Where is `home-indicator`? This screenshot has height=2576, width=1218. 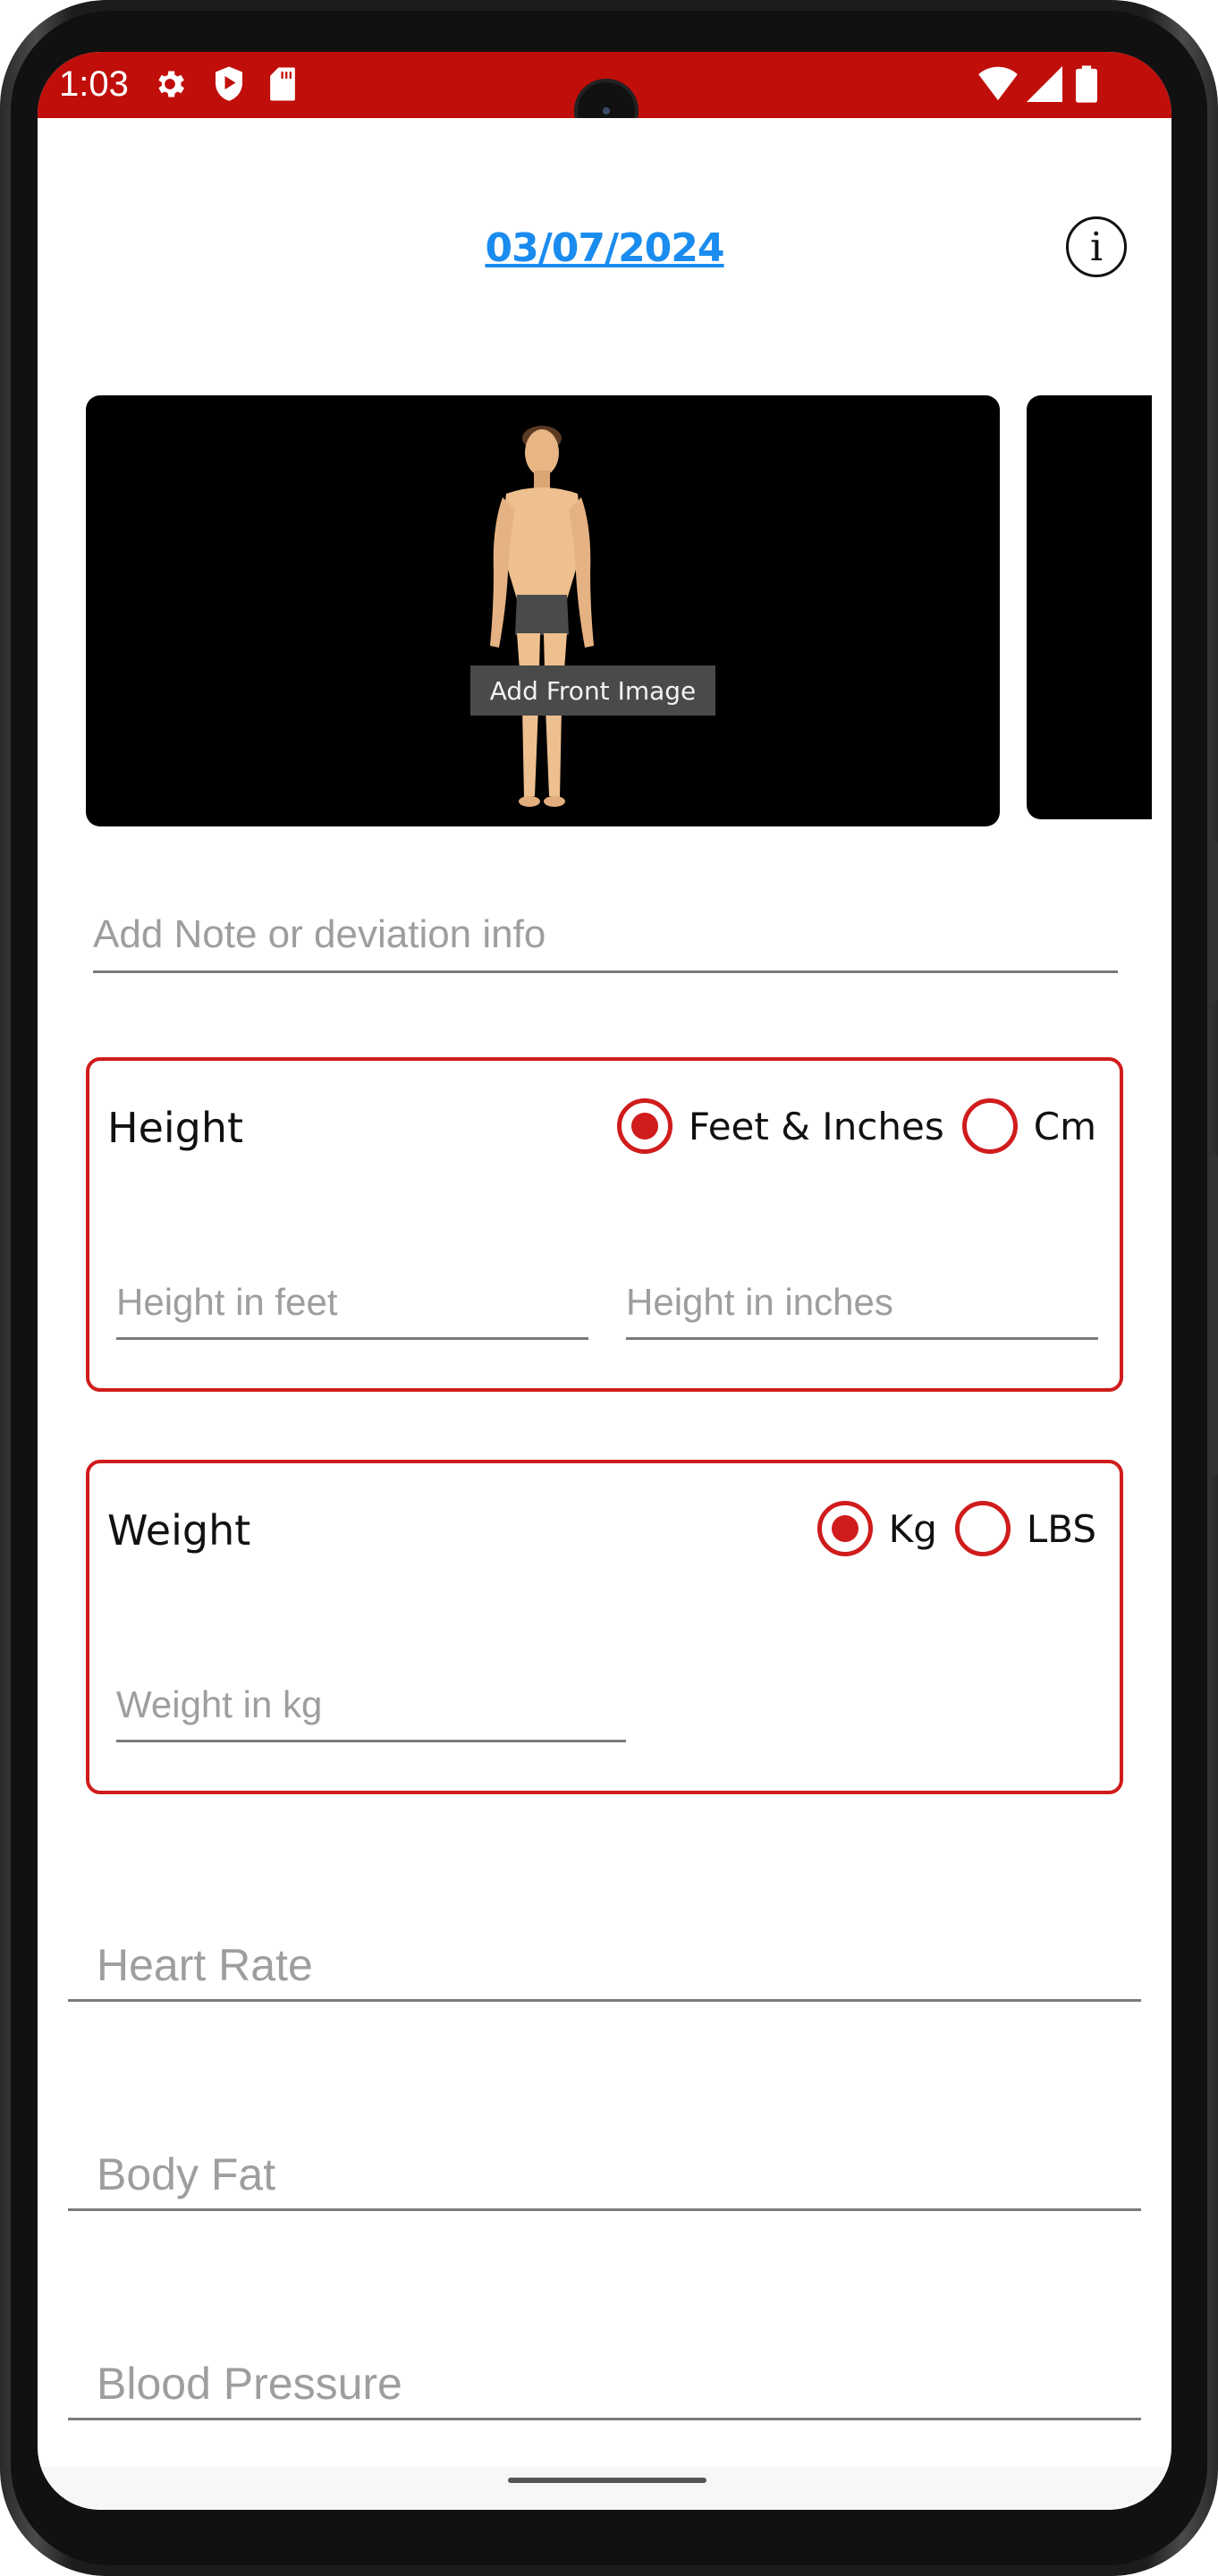 home-indicator is located at coordinates (607, 2480).